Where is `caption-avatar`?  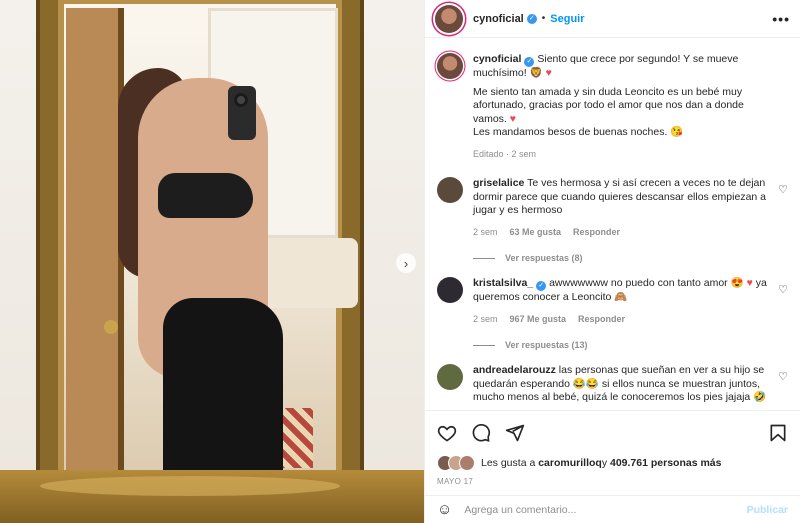
caption-avatar is located at coordinates (450, 66).